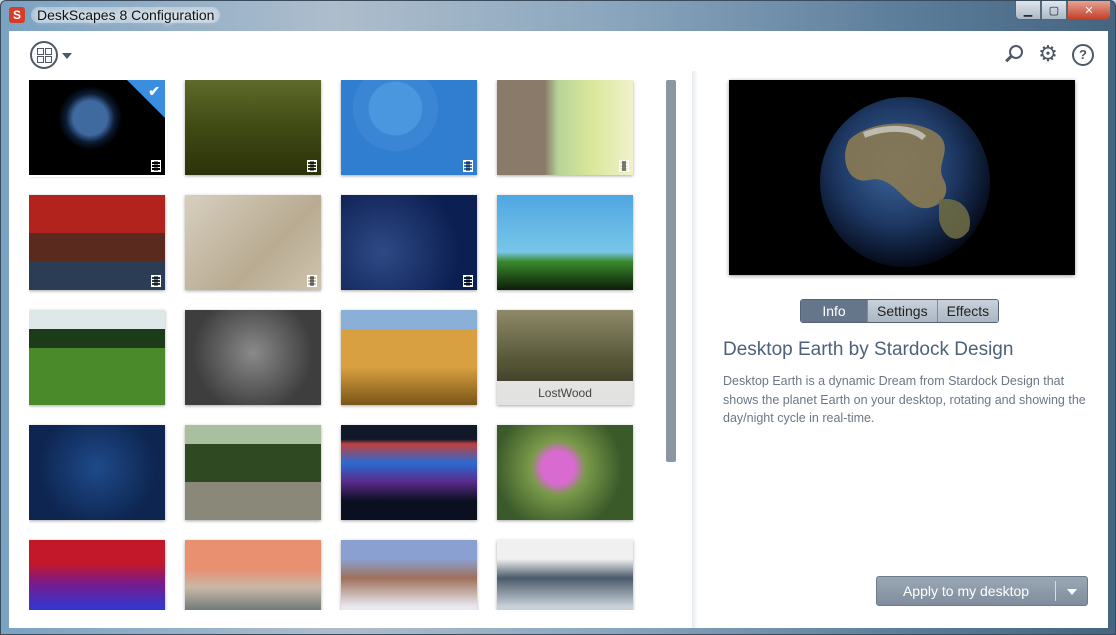 The width and height of the screenshot is (1116, 635). Describe the element at coordinates (565, 357) in the screenshot. I see `dream-tile-lostwood: LostWood` at that location.